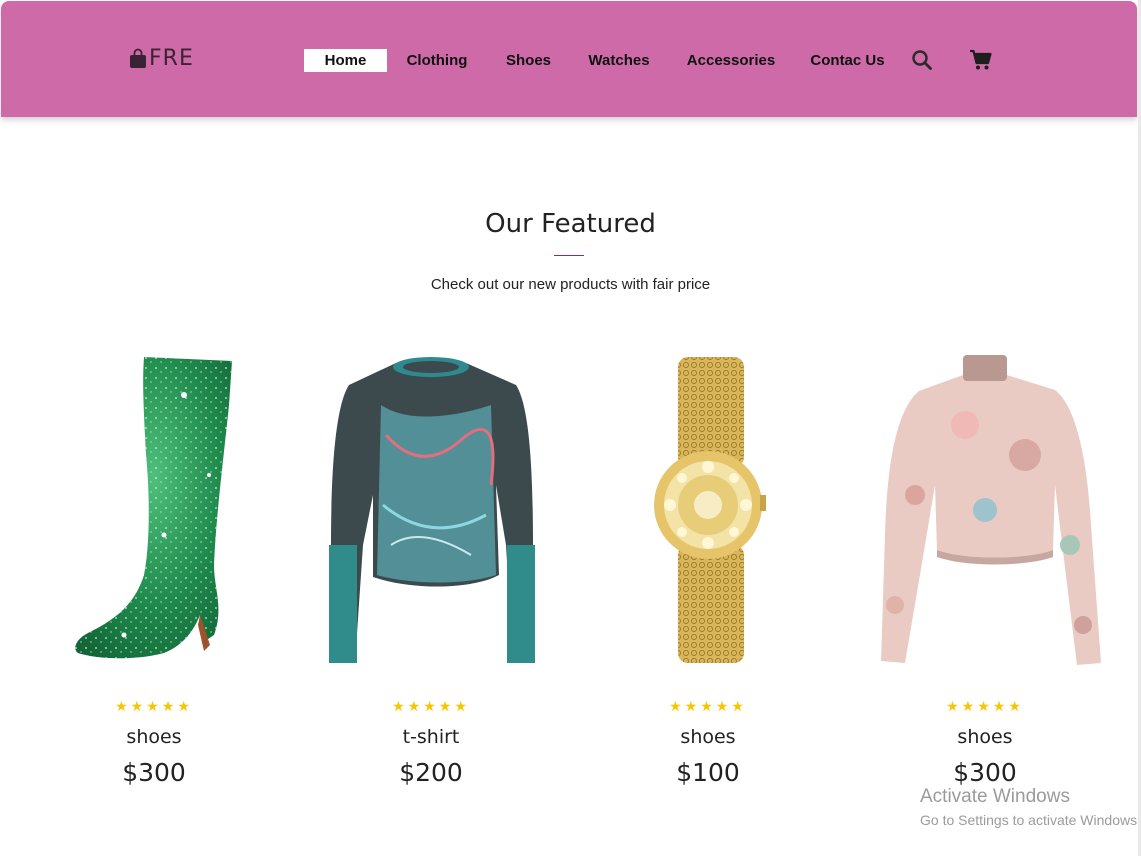  What do you see at coordinates (171, 58) in the screenshot?
I see `logo-text: FRE` at bounding box center [171, 58].